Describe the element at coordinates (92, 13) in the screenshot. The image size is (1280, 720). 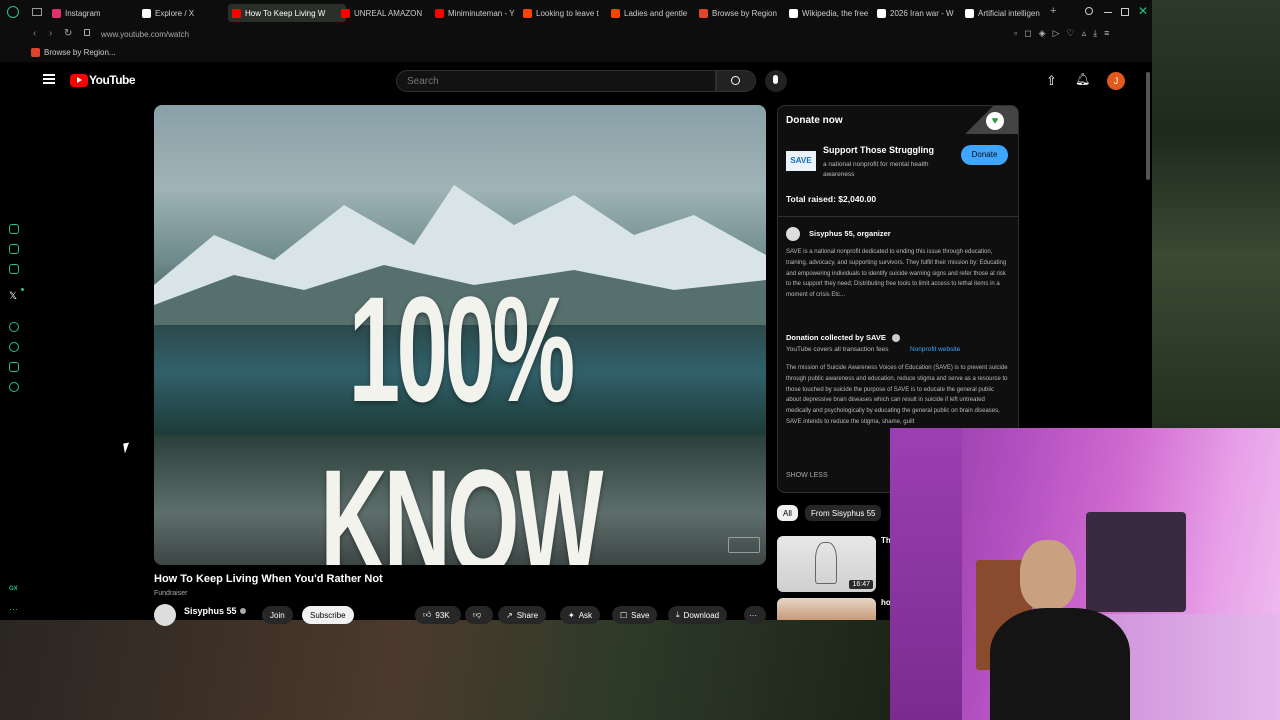
I see `browser-tab: Instagram` at that location.